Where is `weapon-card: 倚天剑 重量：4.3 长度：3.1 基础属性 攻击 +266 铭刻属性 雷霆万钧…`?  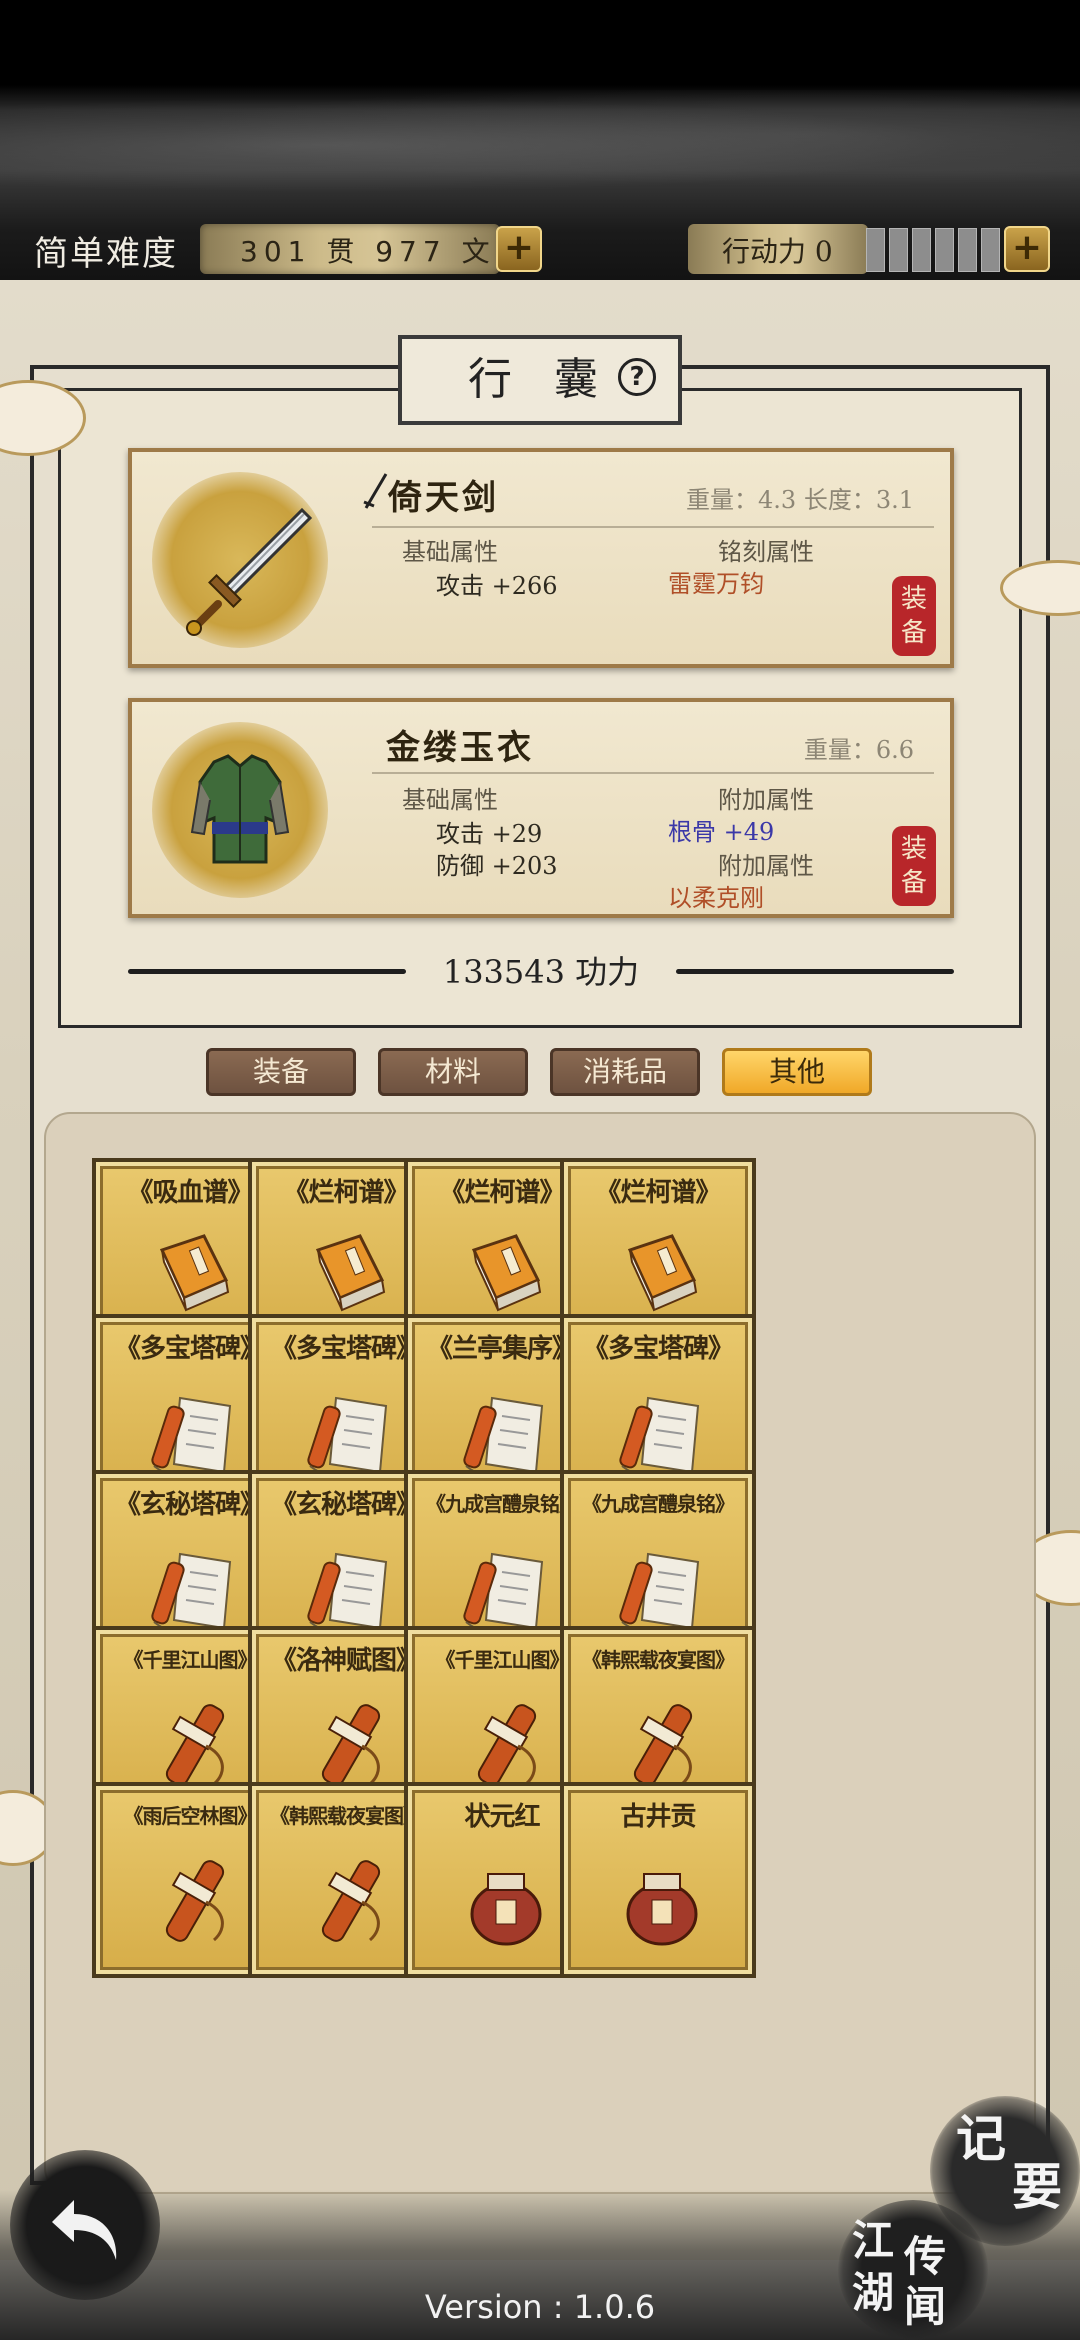 weapon-card: 倚天剑 重量：4.3 长度：3.1 基础属性 攻击 +266 铭刻属性 雷霆万钧… is located at coordinates (541, 558).